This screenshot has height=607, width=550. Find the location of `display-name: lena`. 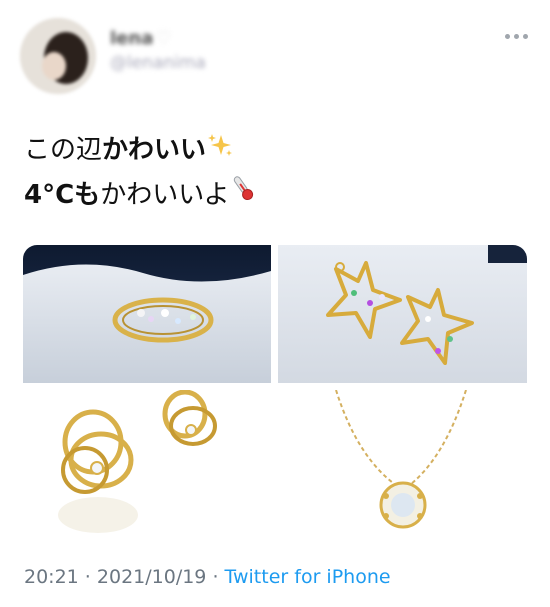

display-name: lena is located at coordinates (131, 38).